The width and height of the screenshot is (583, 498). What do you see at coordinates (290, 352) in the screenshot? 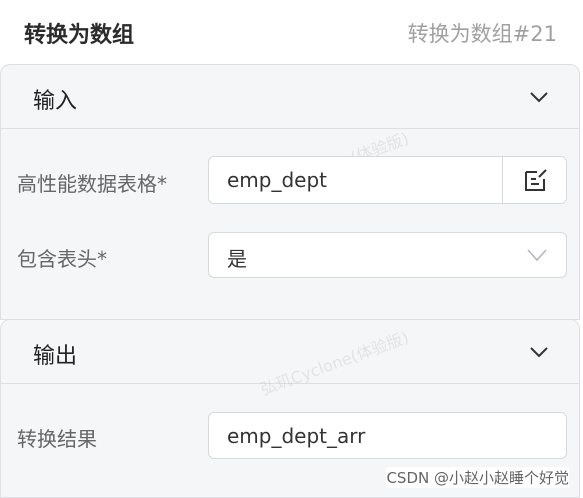
I see `output-section-header: 输出` at bounding box center [290, 352].